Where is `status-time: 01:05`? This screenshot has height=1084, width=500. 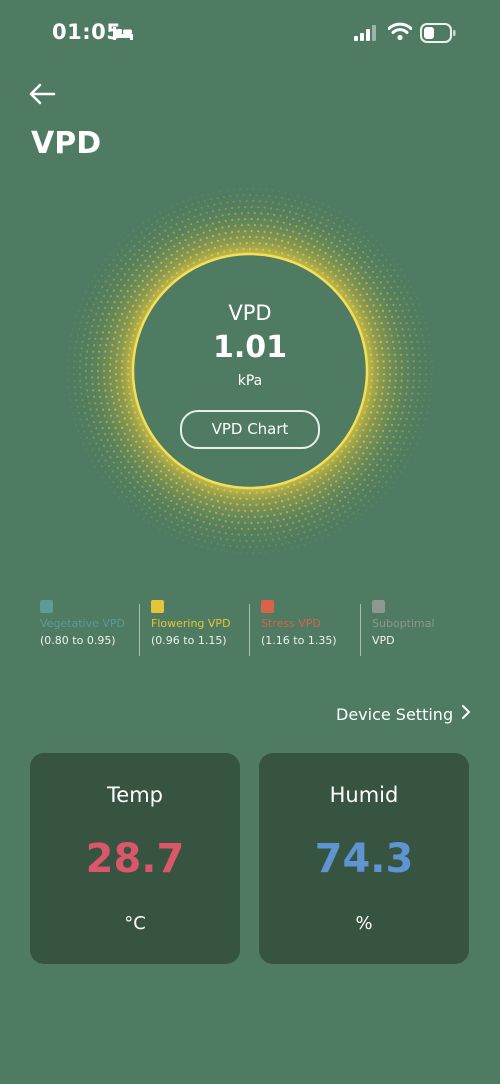 status-time: 01:05 is located at coordinates (87, 32).